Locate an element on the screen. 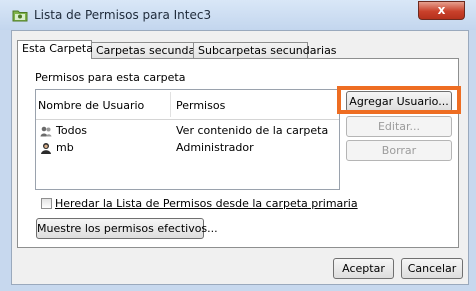 The height and width of the screenshot is (291, 476). list-header: Nombre de Usuario Permisos is located at coordinates (187, 105).